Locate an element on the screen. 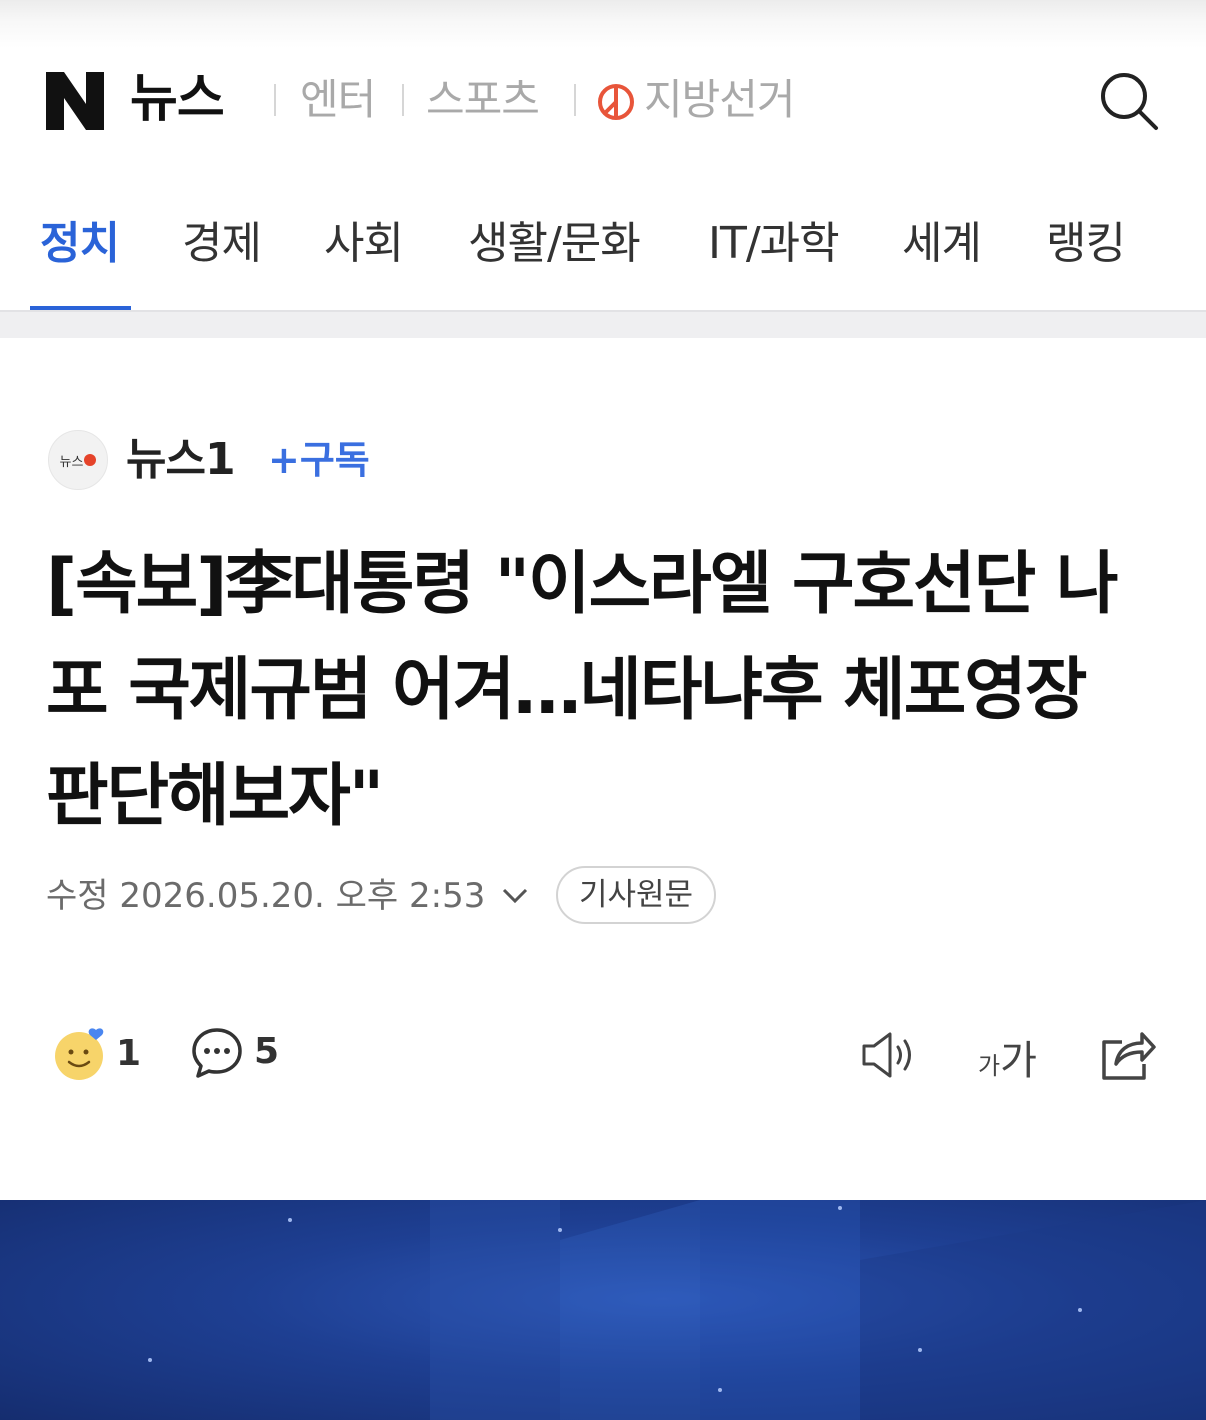 Image resolution: width=1206 pixels, height=1420 pixels. tab-economy: 경제 is located at coordinates (222, 244).